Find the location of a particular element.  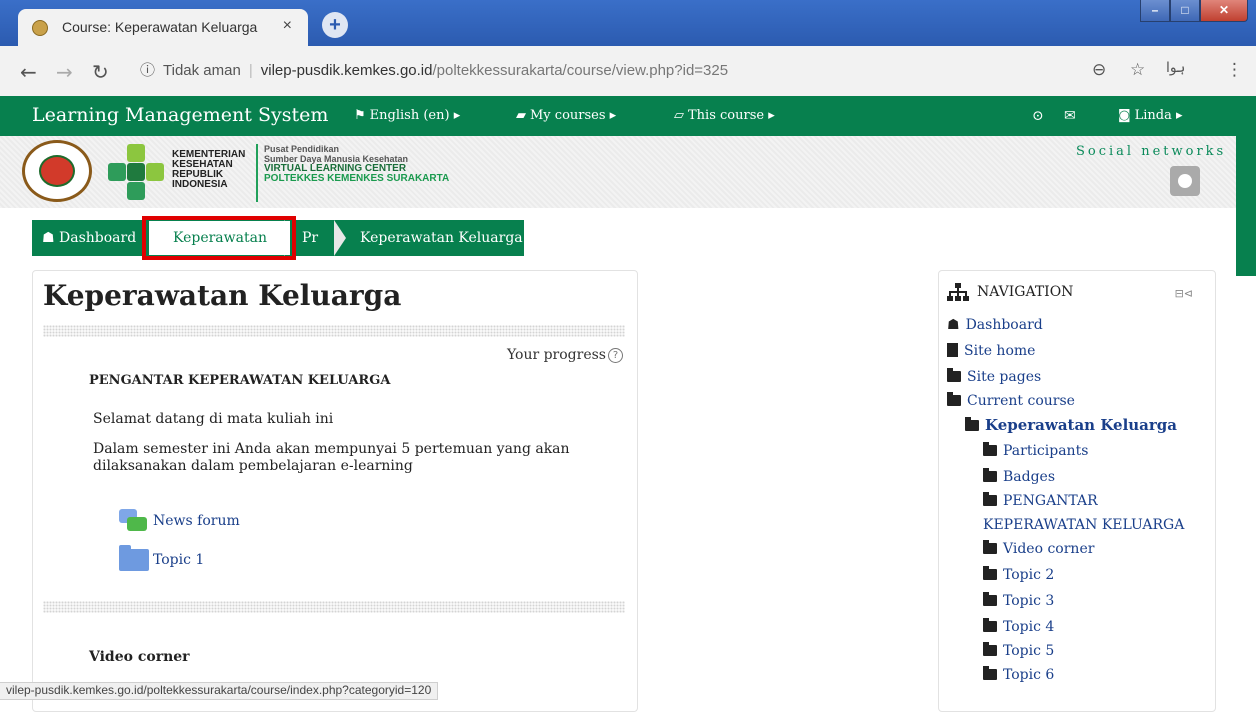

maximize-button: □ is located at coordinates (1185, 11).